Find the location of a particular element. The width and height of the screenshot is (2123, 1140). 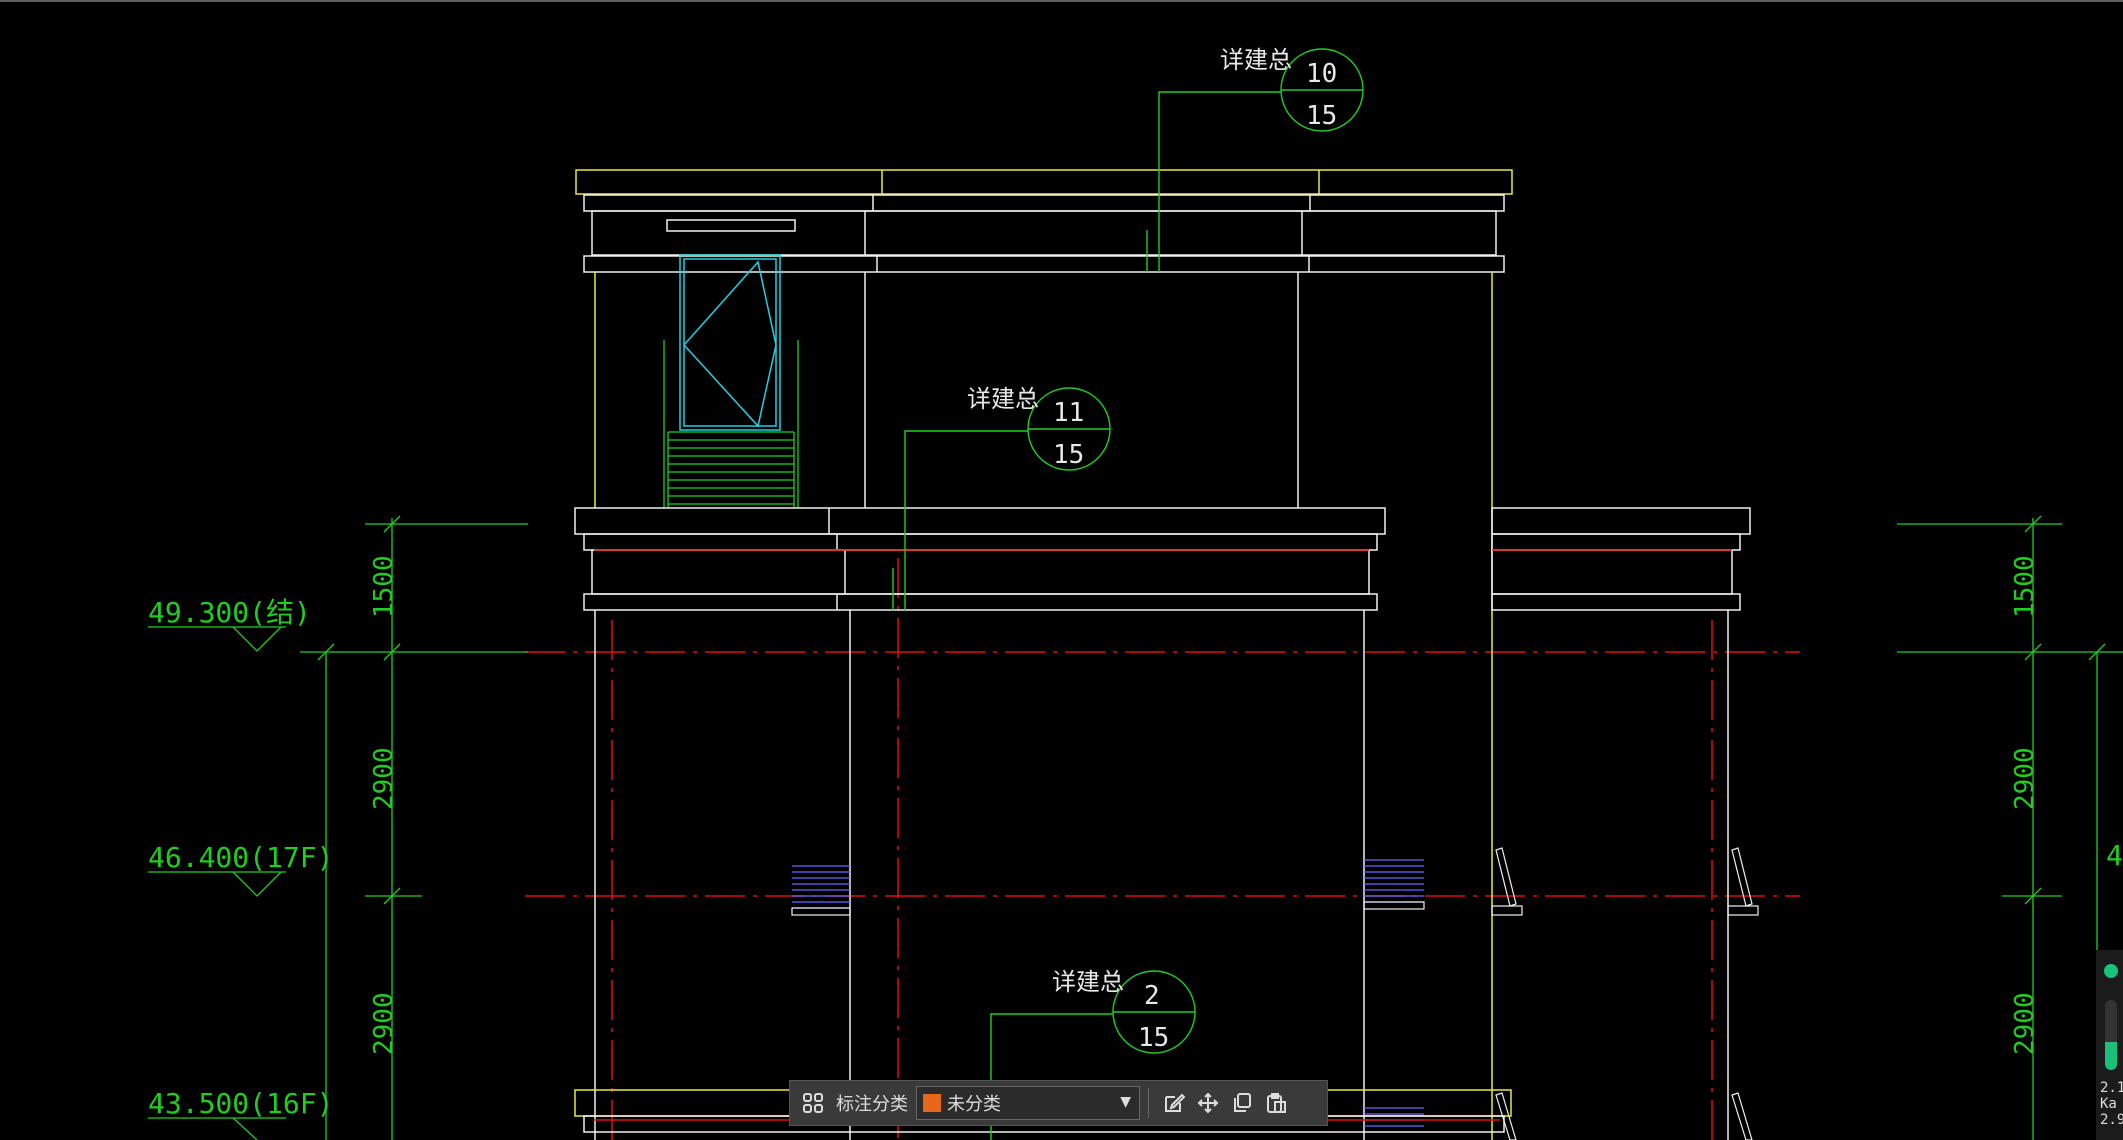

dim-right-1: 1500 is located at coordinates (2025, 586).